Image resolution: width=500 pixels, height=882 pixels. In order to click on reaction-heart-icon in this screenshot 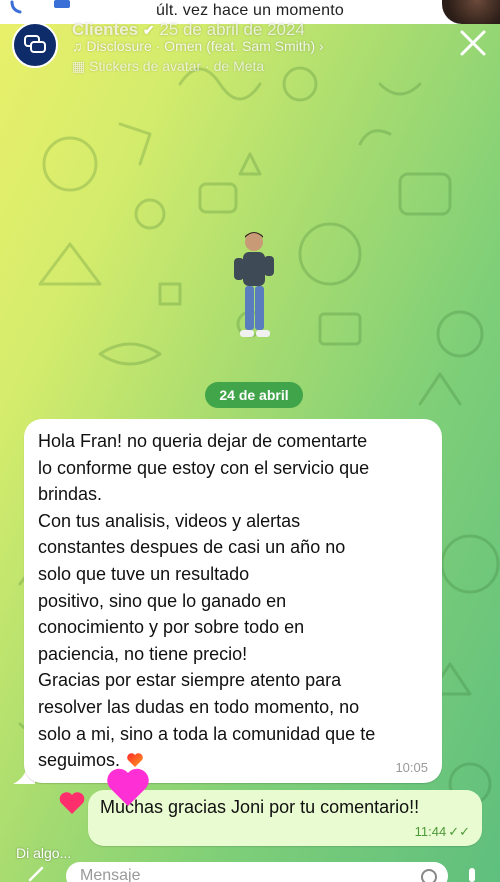, I will do `click(72, 803)`.